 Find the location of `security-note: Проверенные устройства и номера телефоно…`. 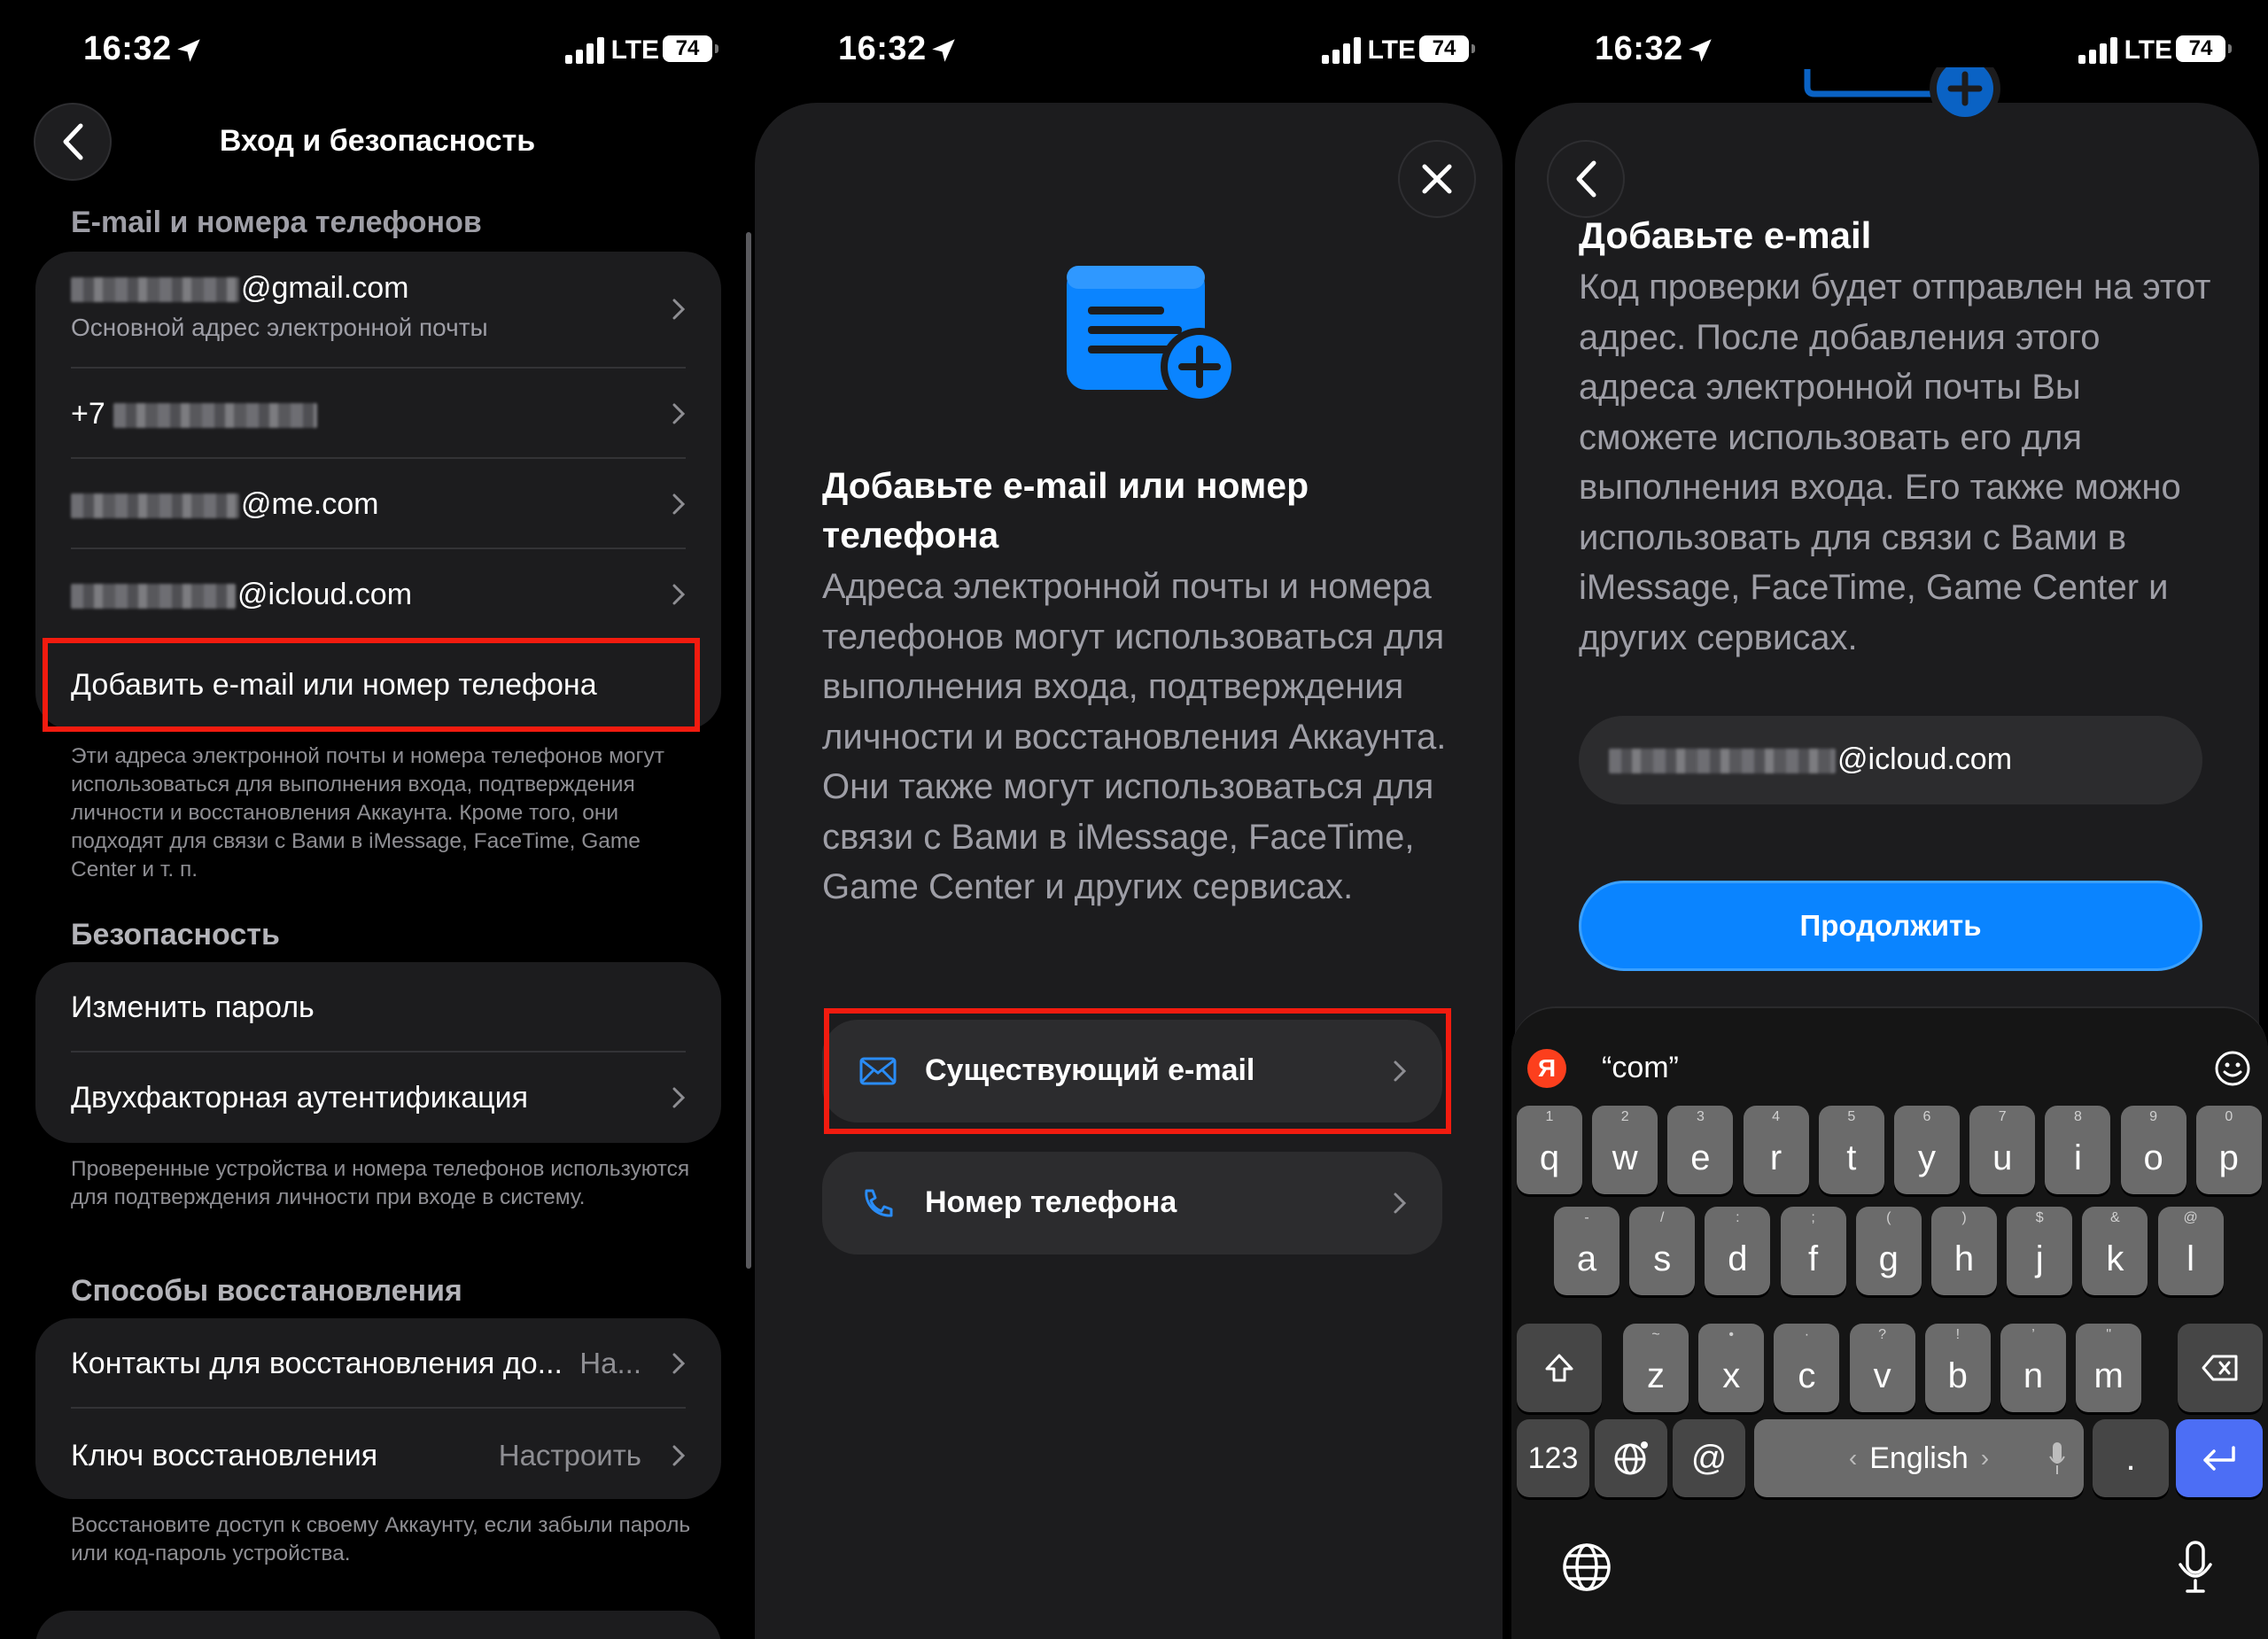

security-note: Проверенные устройства и номера телефоно… is located at coordinates (380, 1183).